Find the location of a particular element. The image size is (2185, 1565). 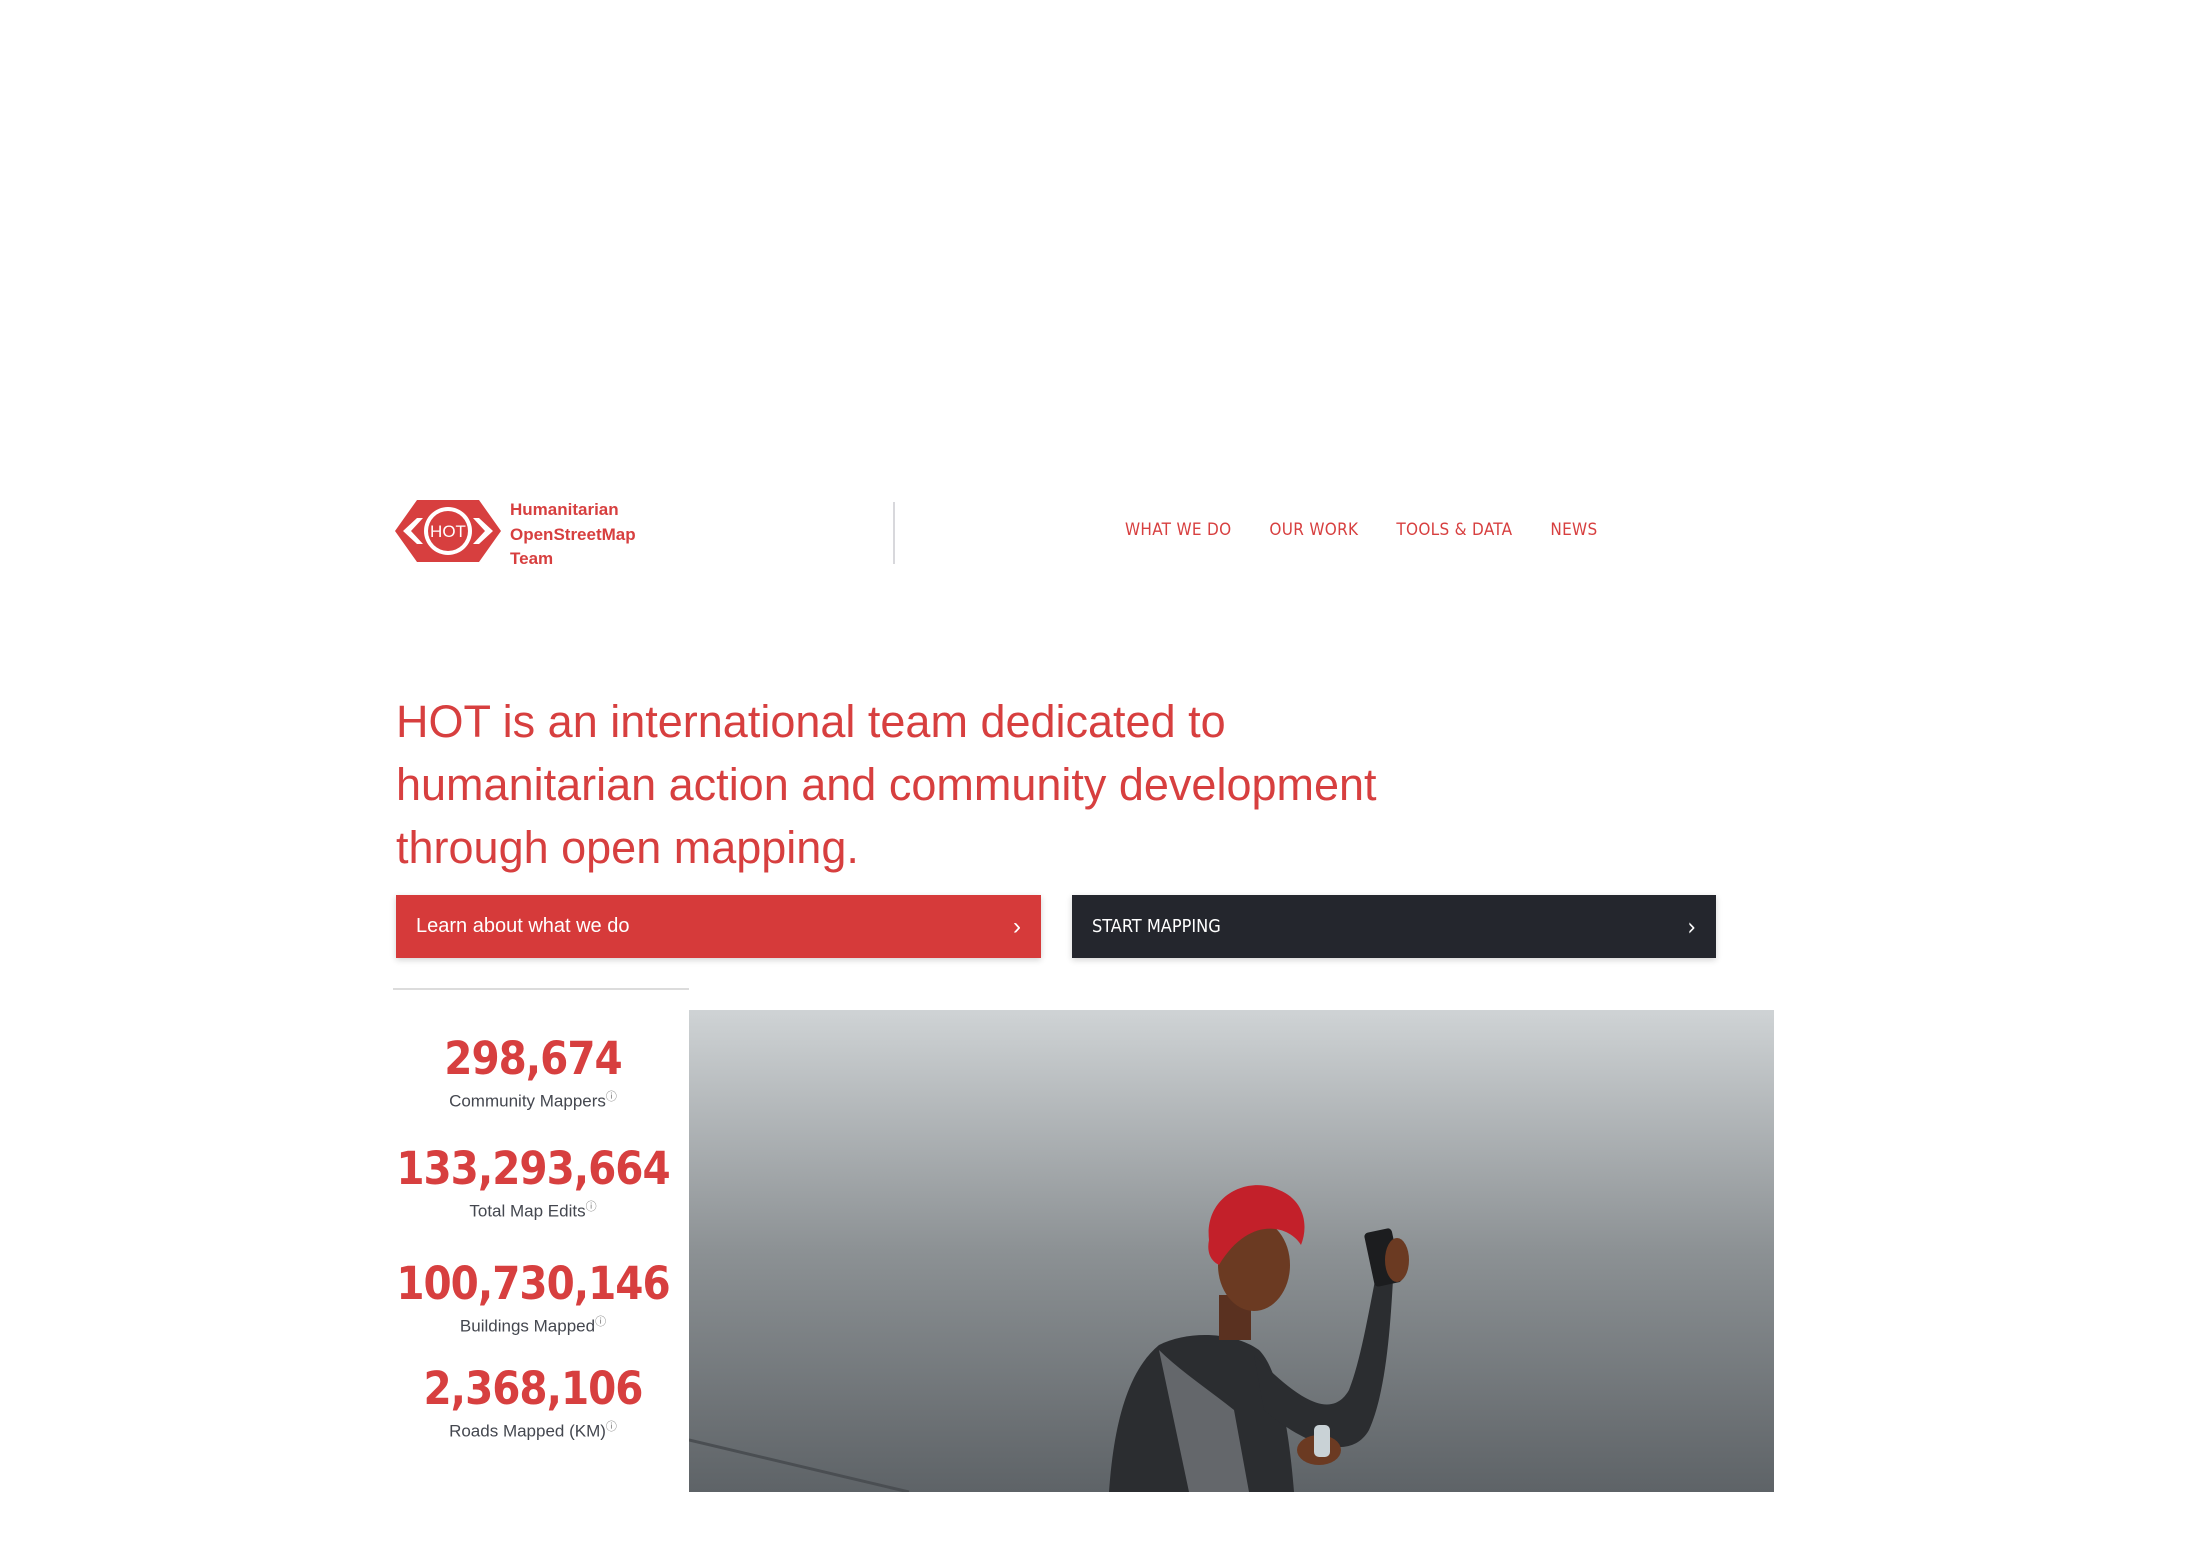

svg-text: HOT is located at coordinates (448, 531).